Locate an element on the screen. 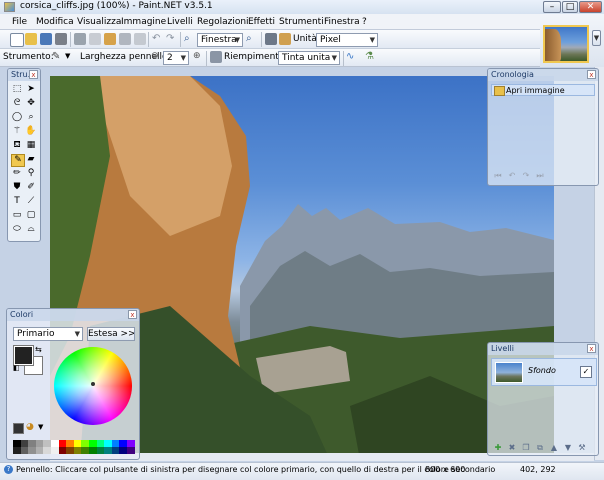 The height and width of the screenshot is (480, 604). menu-immagine: Immagine is located at coordinates (143, 22).